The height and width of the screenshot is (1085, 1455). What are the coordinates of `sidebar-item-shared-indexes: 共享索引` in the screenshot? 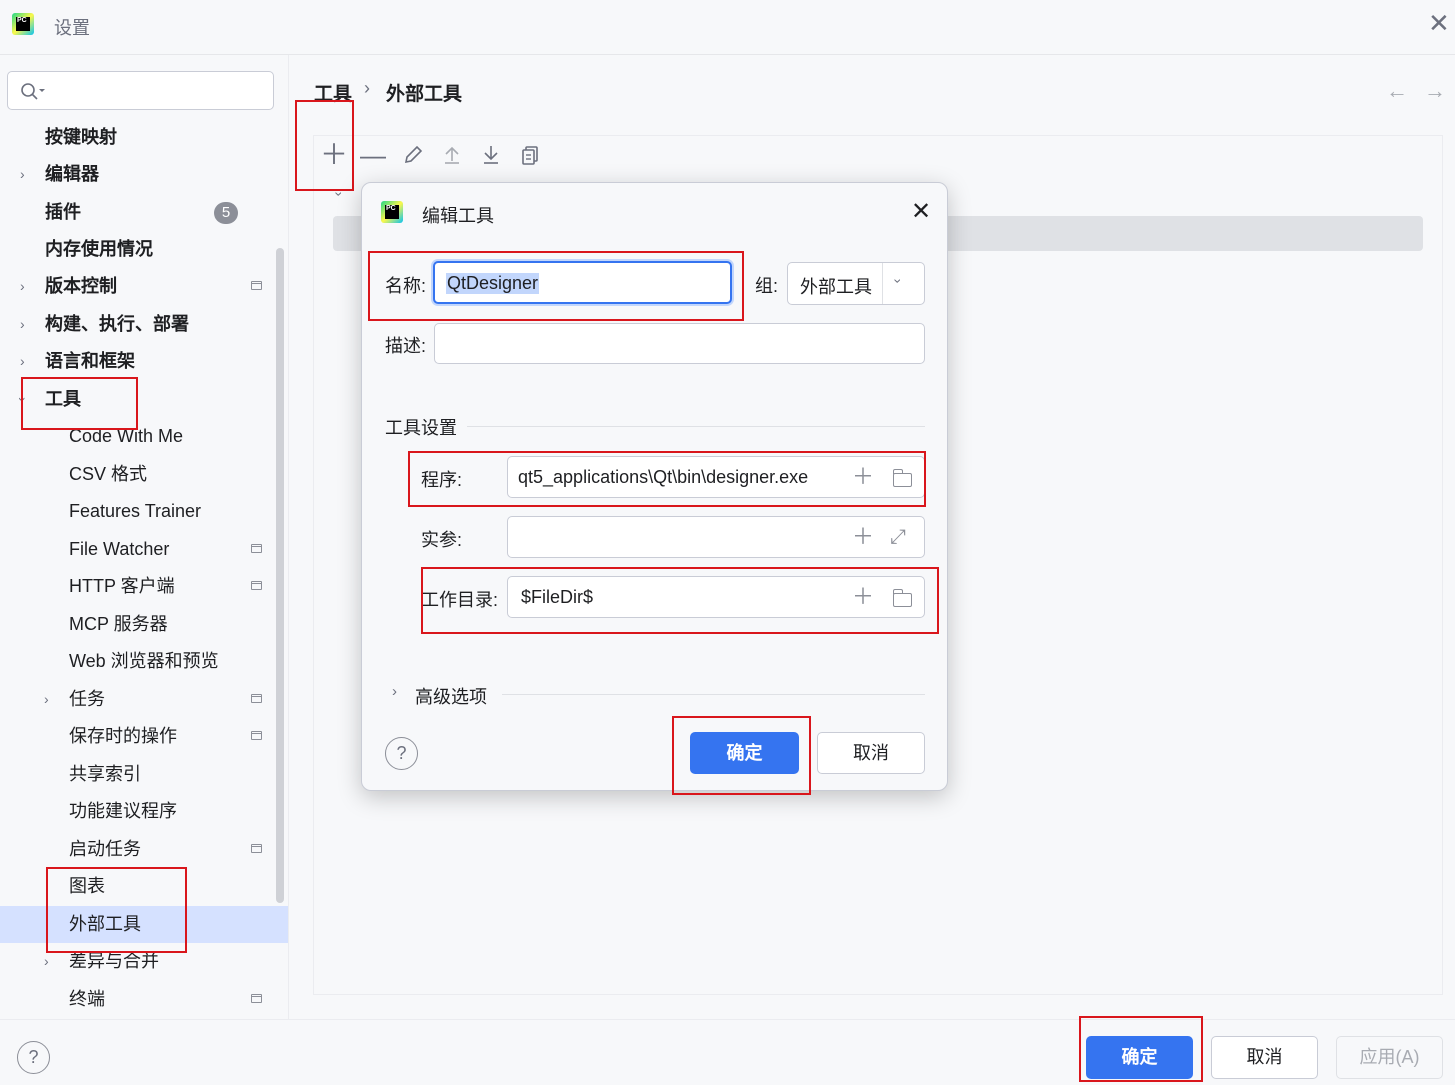 It's located at (144, 774).